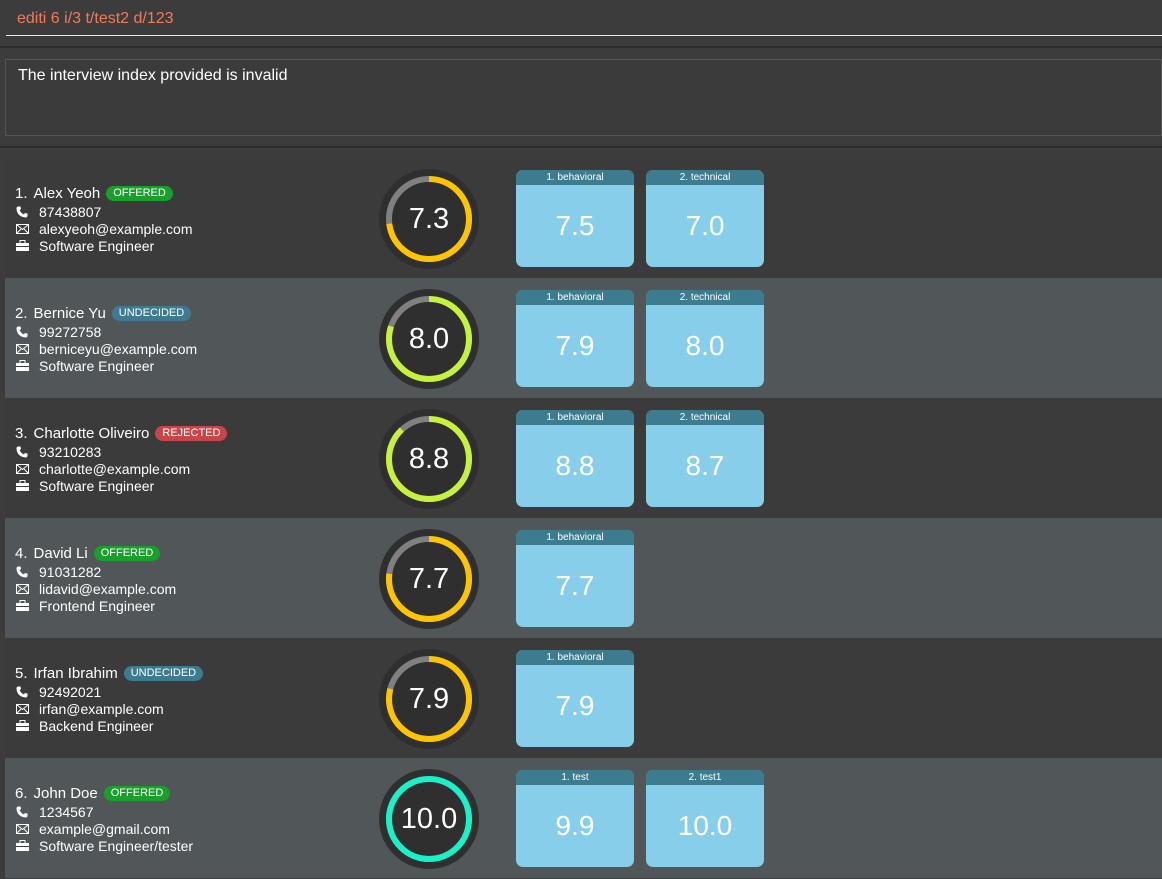 The width and height of the screenshot is (1162, 879). I want to click on interview-score-card: 1. test 9.9, so click(575, 818).